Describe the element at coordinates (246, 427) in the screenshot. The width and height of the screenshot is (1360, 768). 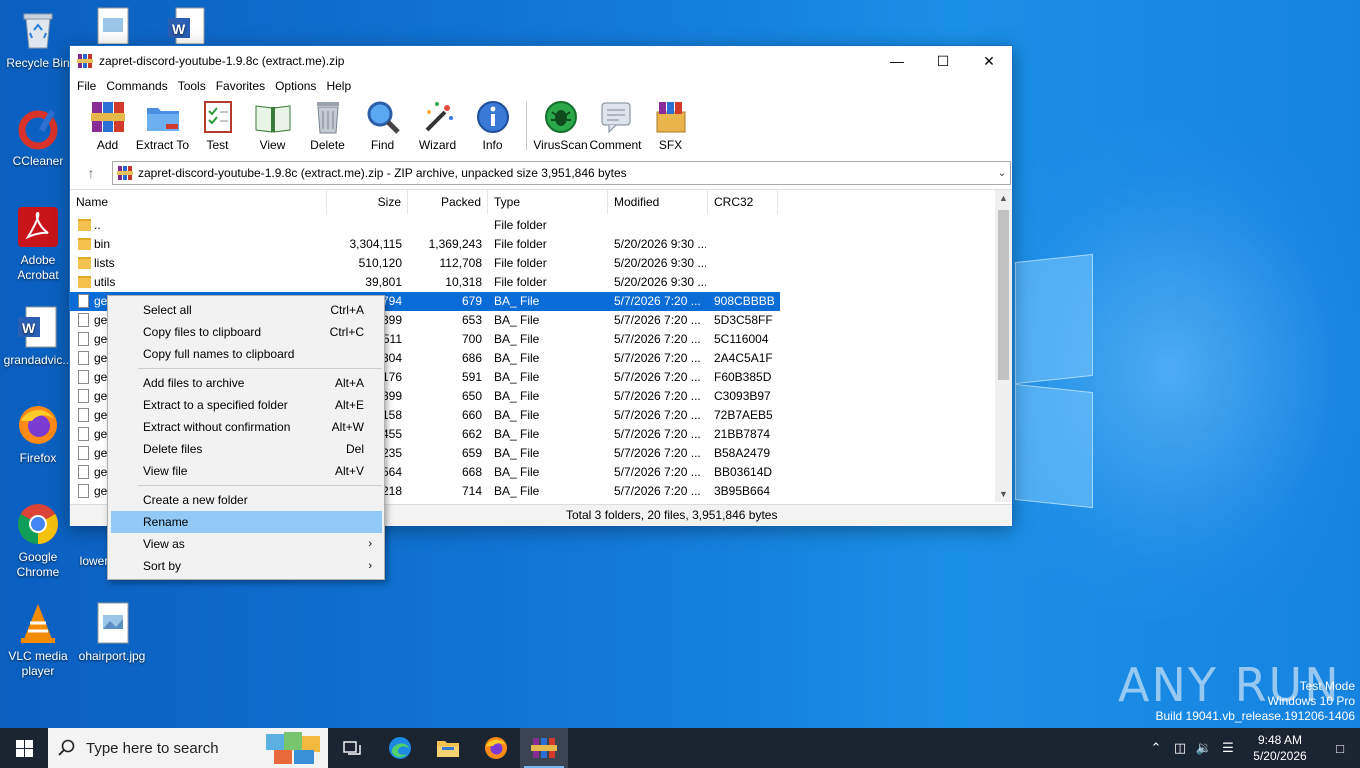
I see `menu-item-extract-without-confirmation: Extract without confirmation Alt+W` at that location.